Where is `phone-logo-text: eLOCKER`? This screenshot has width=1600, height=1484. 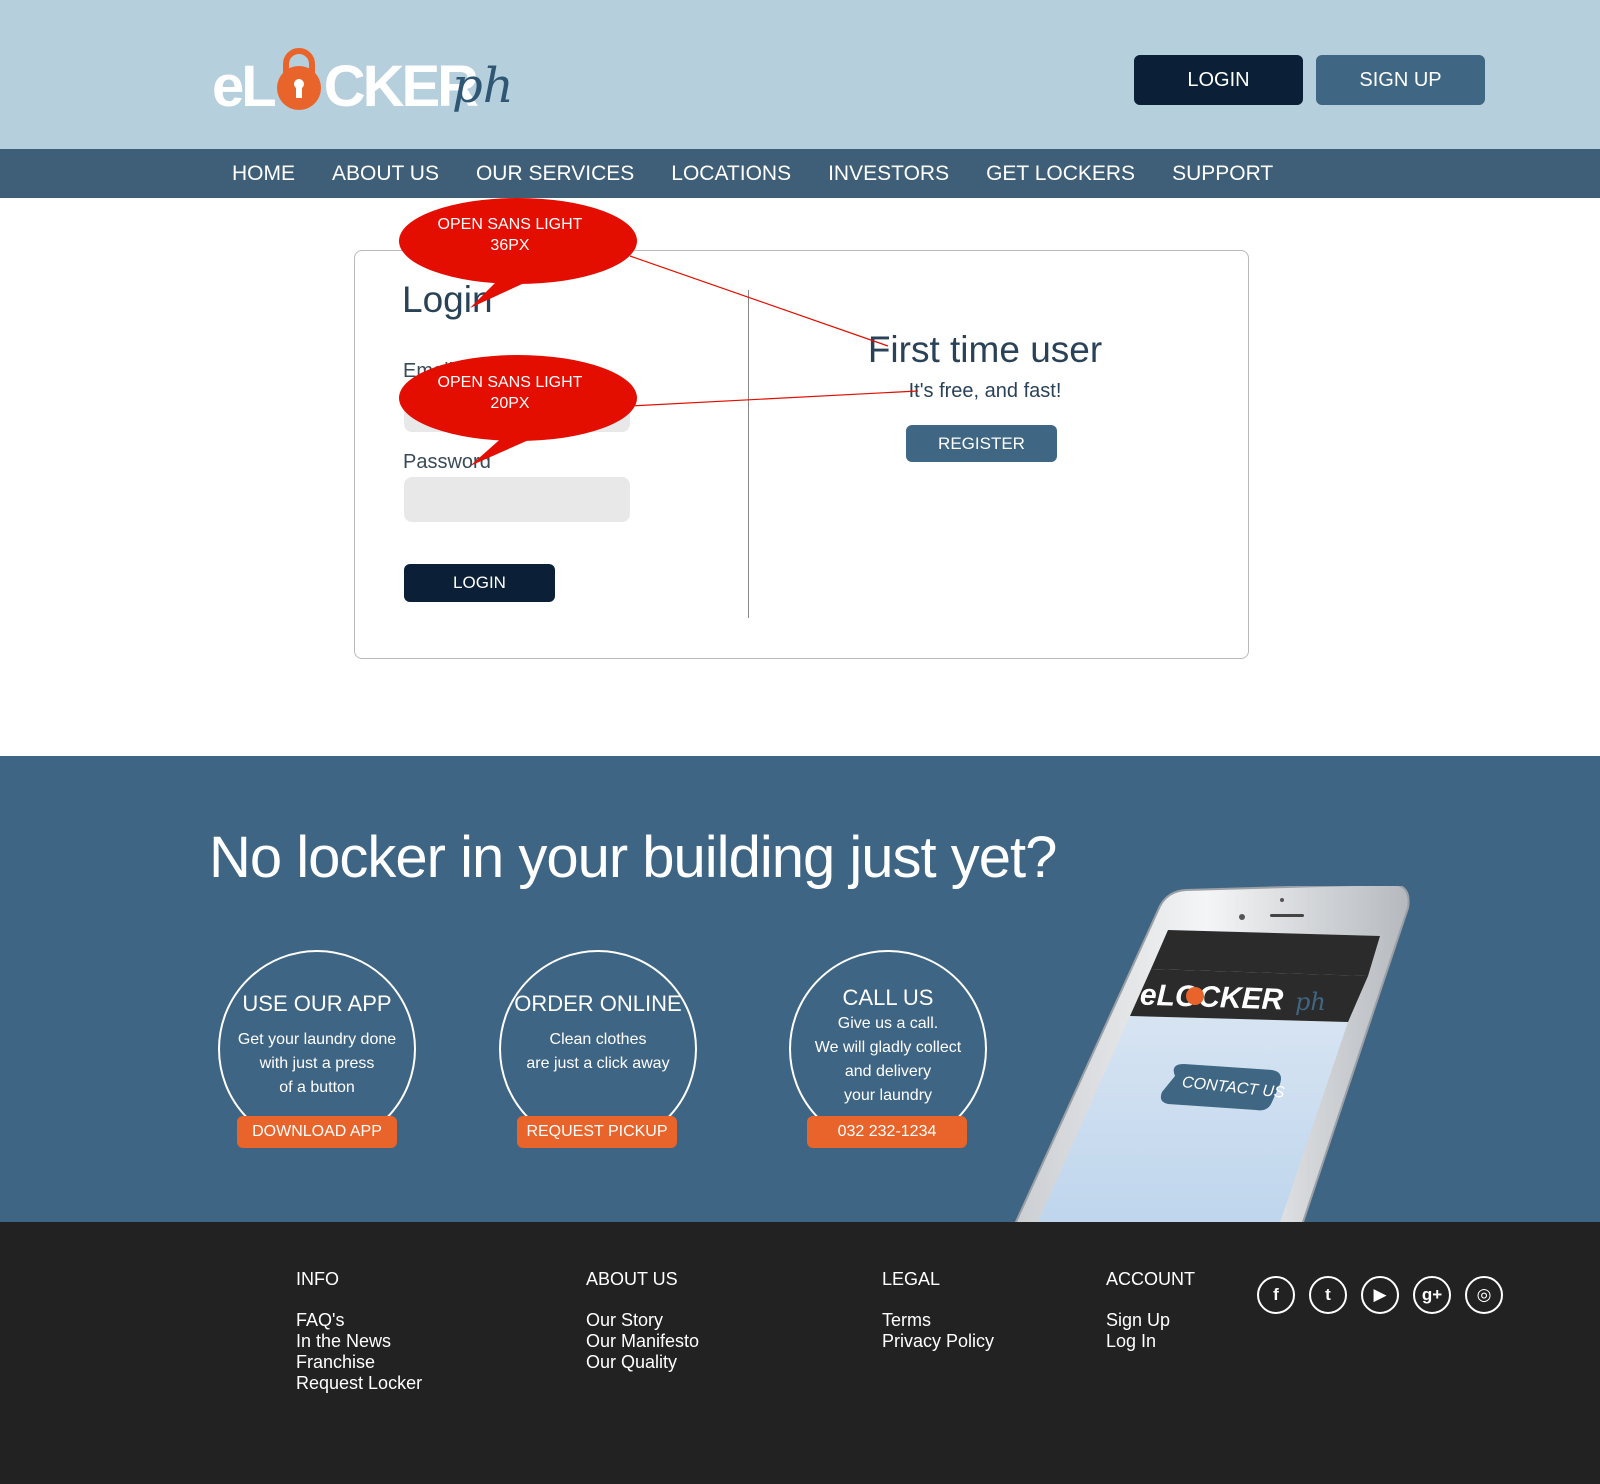
phone-logo-text: eLOCKER is located at coordinates (1211, 998).